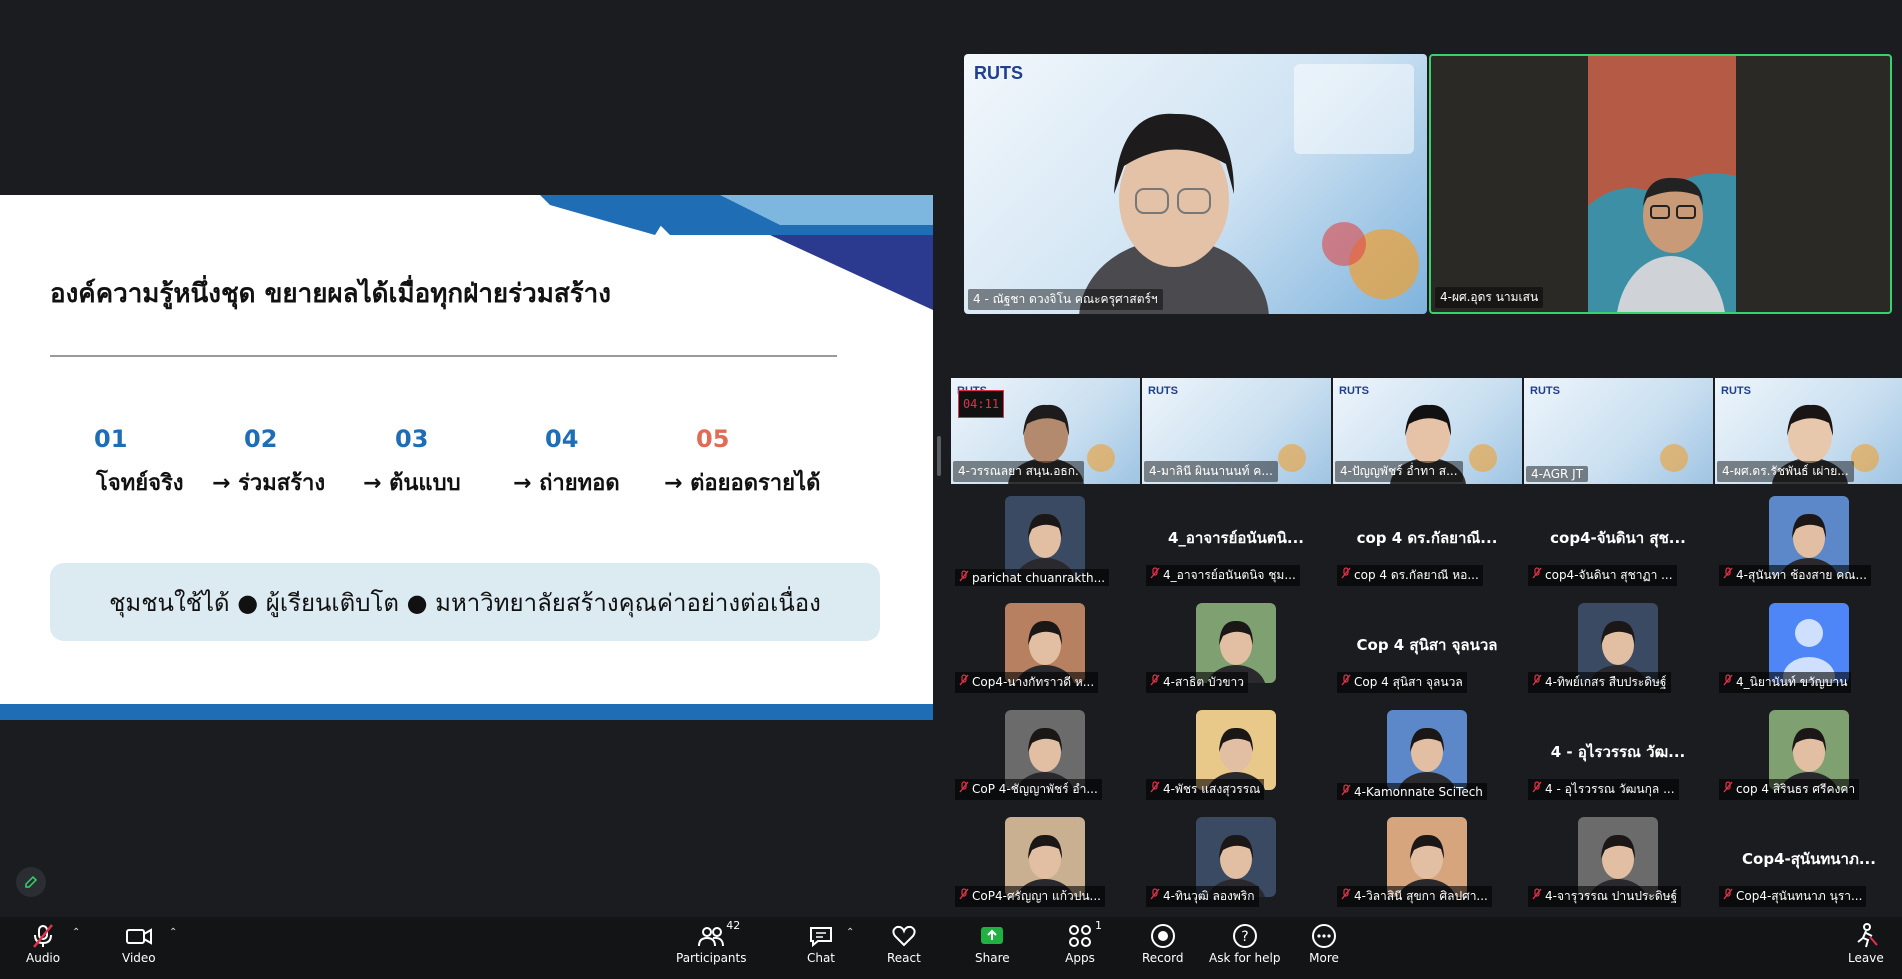  Describe the element at coordinates (1244, 936) in the screenshot. I see `help-icon: ?` at that location.